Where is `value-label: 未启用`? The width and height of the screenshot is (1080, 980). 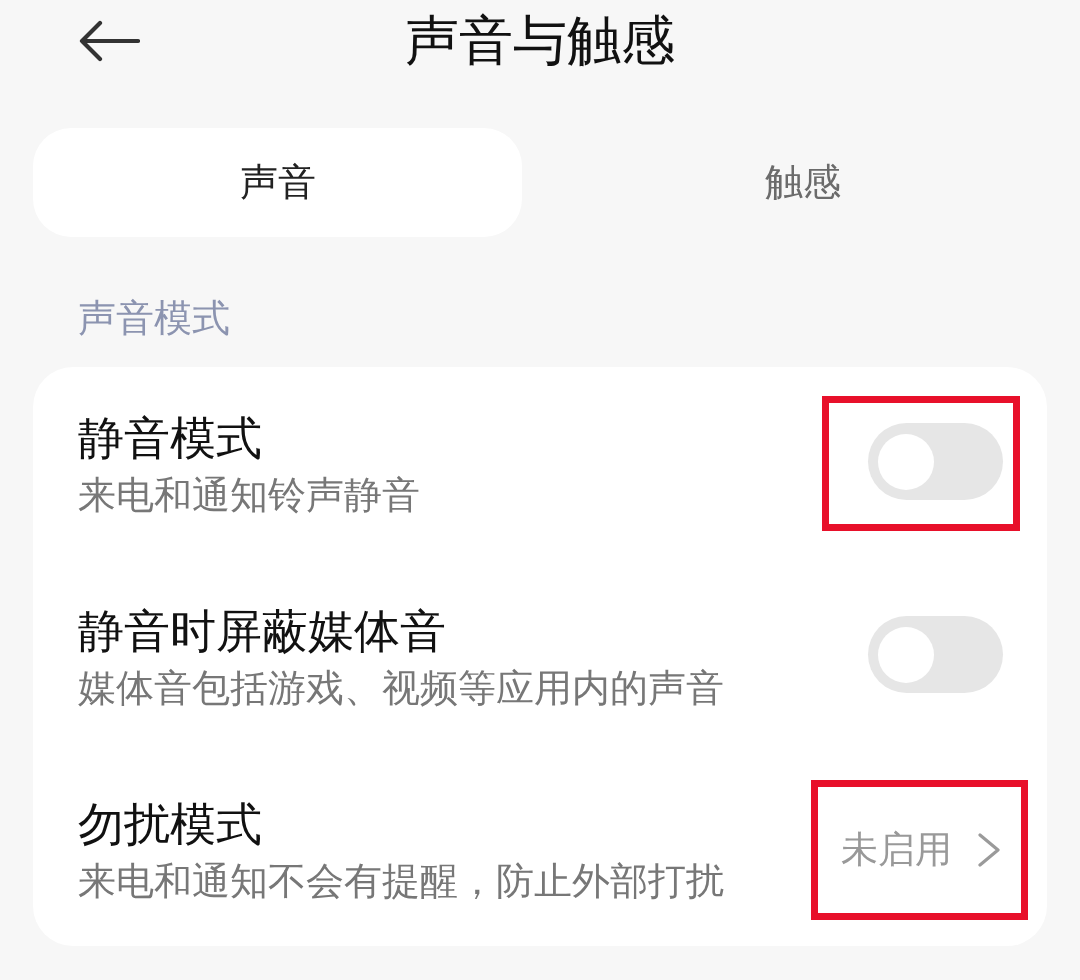 value-label: 未启用 is located at coordinates (896, 849).